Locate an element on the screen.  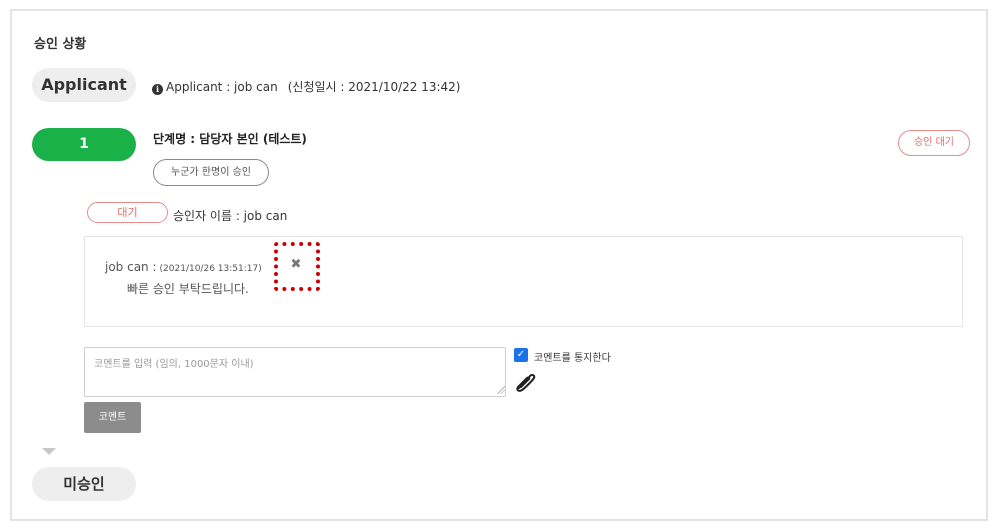
applicant-name: Applicant : job can is located at coordinates (222, 87).